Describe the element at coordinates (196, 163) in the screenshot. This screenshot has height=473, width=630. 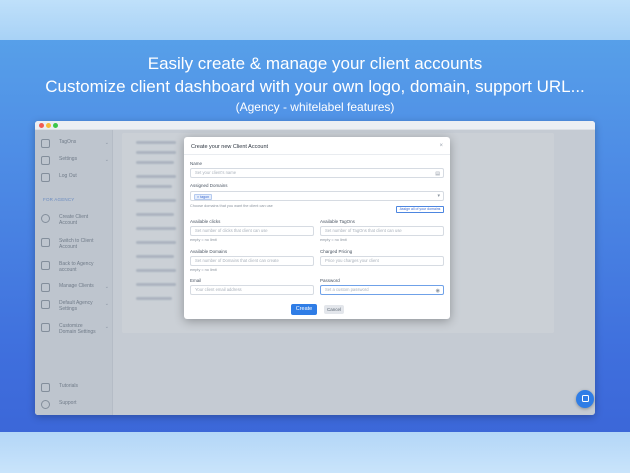
I see `name-label: Name` at that location.